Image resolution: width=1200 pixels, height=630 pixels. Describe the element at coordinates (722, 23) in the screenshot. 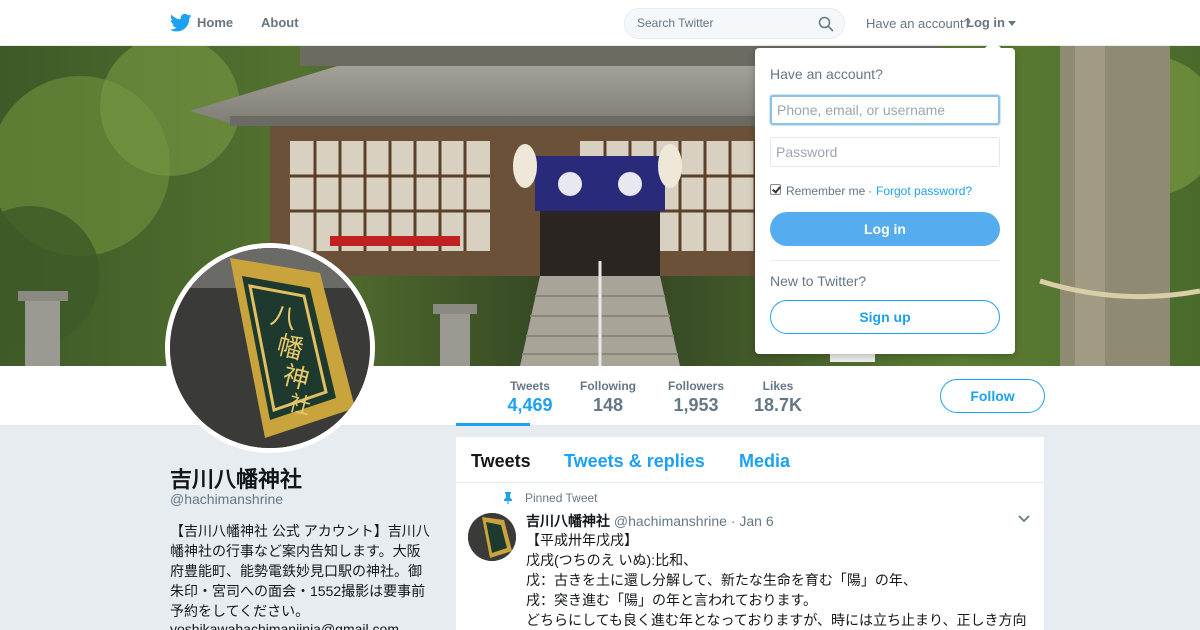

I see `search-input` at that location.